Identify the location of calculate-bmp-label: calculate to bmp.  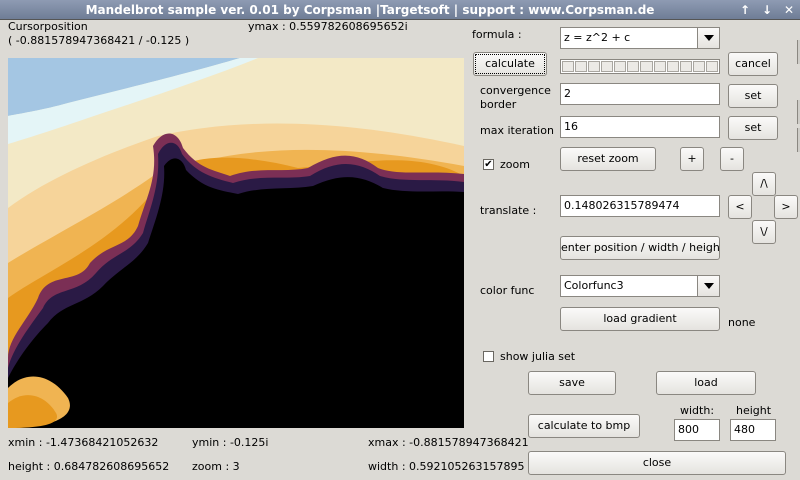
(584, 425).